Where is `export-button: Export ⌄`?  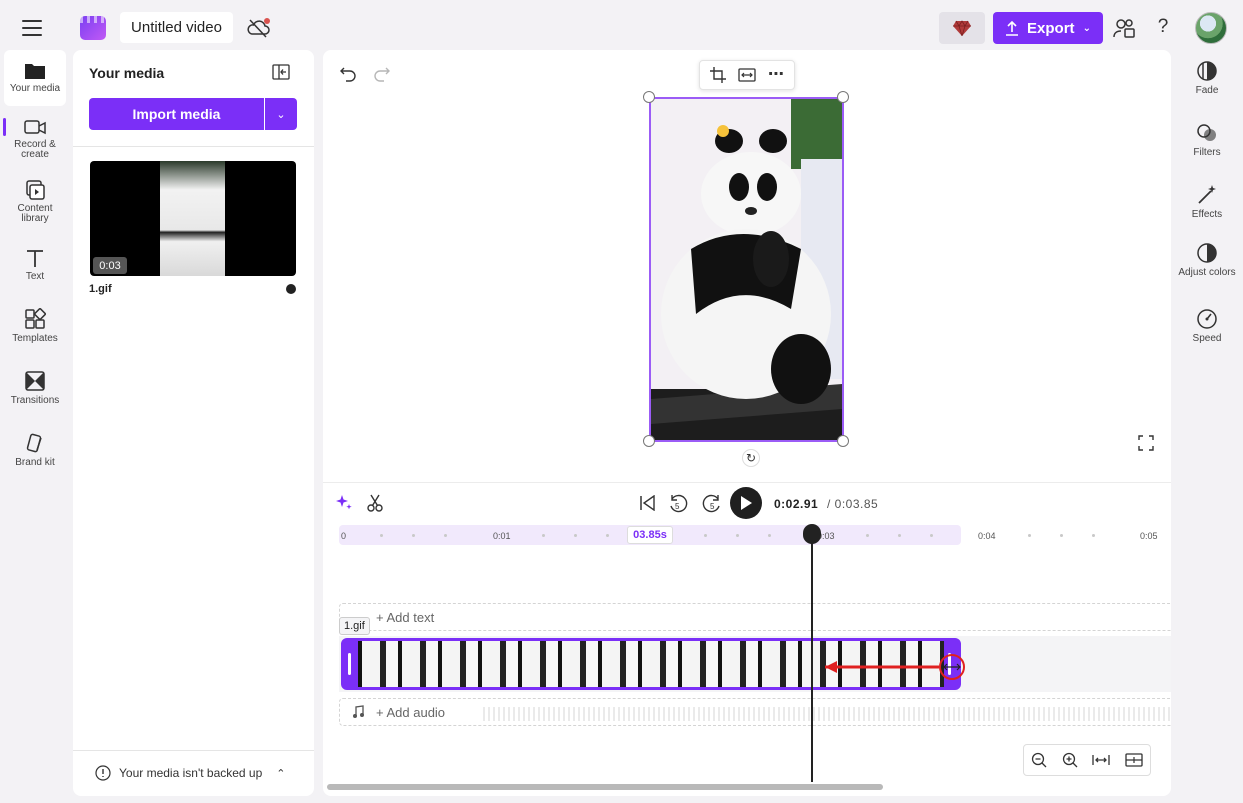
export-button: Export ⌄ is located at coordinates (1048, 28).